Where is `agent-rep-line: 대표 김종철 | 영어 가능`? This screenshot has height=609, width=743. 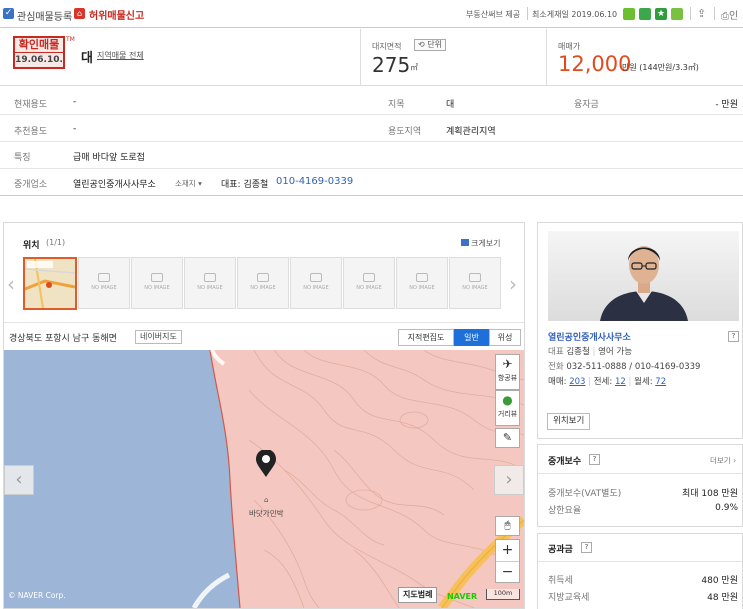
agent-rep-line: 대표 김종철 | 영어 가능 is located at coordinates (590, 352).